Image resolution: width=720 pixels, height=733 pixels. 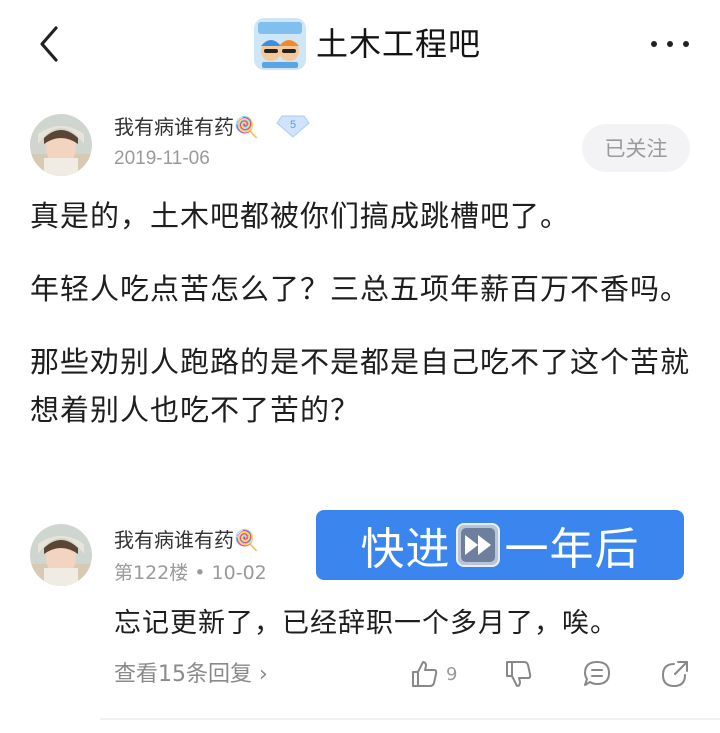 What do you see at coordinates (572, 549) in the screenshot?
I see `caption-right-text: 一年后` at bounding box center [572, 549].